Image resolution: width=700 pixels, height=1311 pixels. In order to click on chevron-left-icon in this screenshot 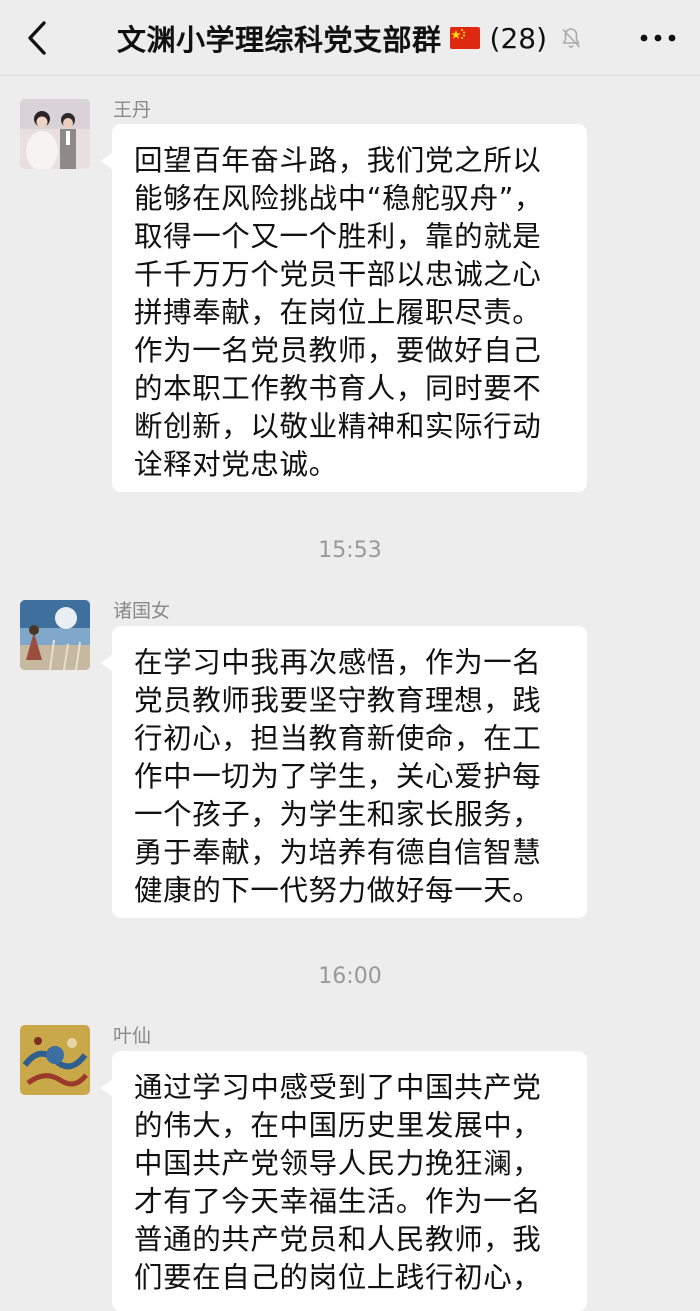, I will do `click(37, 38)`.